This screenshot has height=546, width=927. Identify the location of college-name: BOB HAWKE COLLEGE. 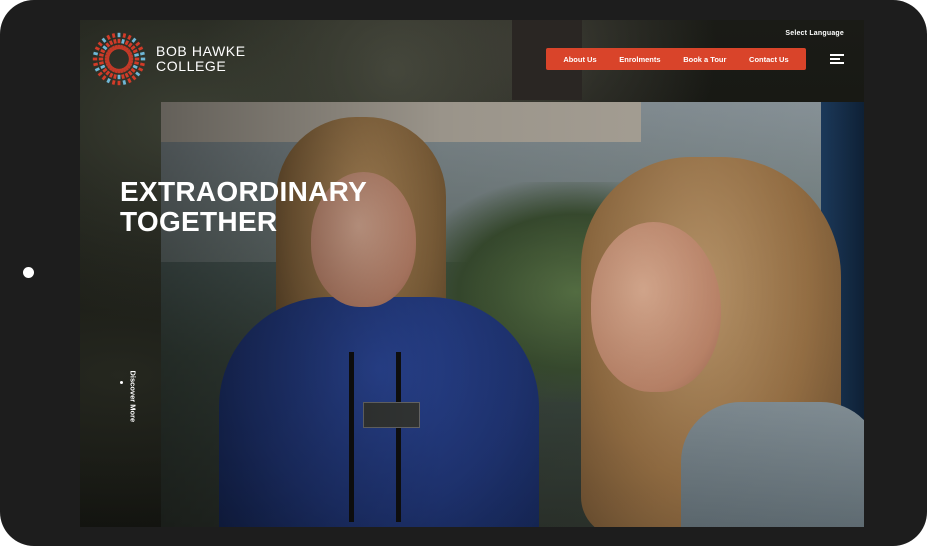
(201, 59).